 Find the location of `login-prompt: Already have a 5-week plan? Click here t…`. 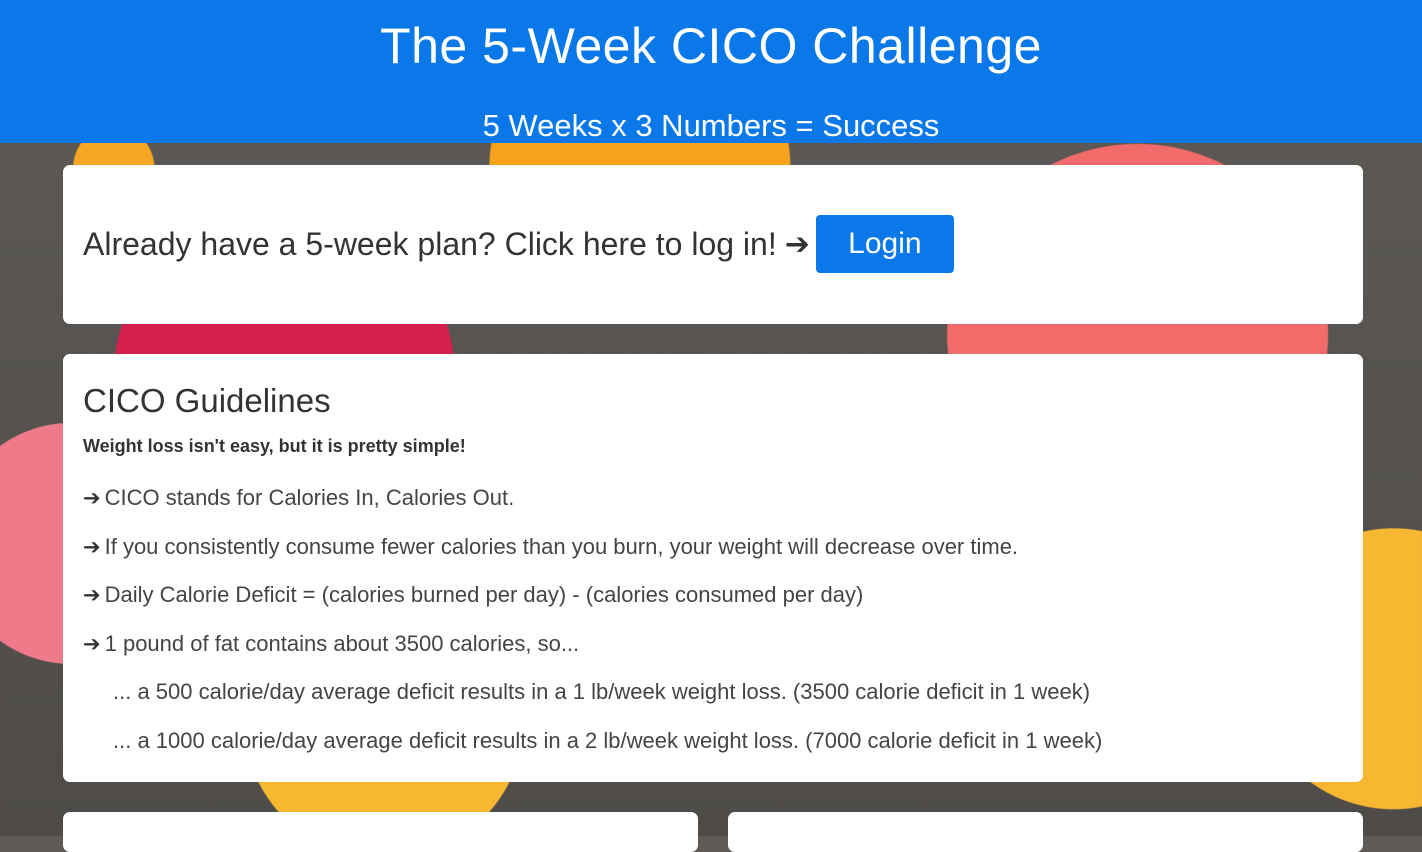

login-prompt: Already have a 5-week plan? Click here t… is located at coordinates (430, 243).